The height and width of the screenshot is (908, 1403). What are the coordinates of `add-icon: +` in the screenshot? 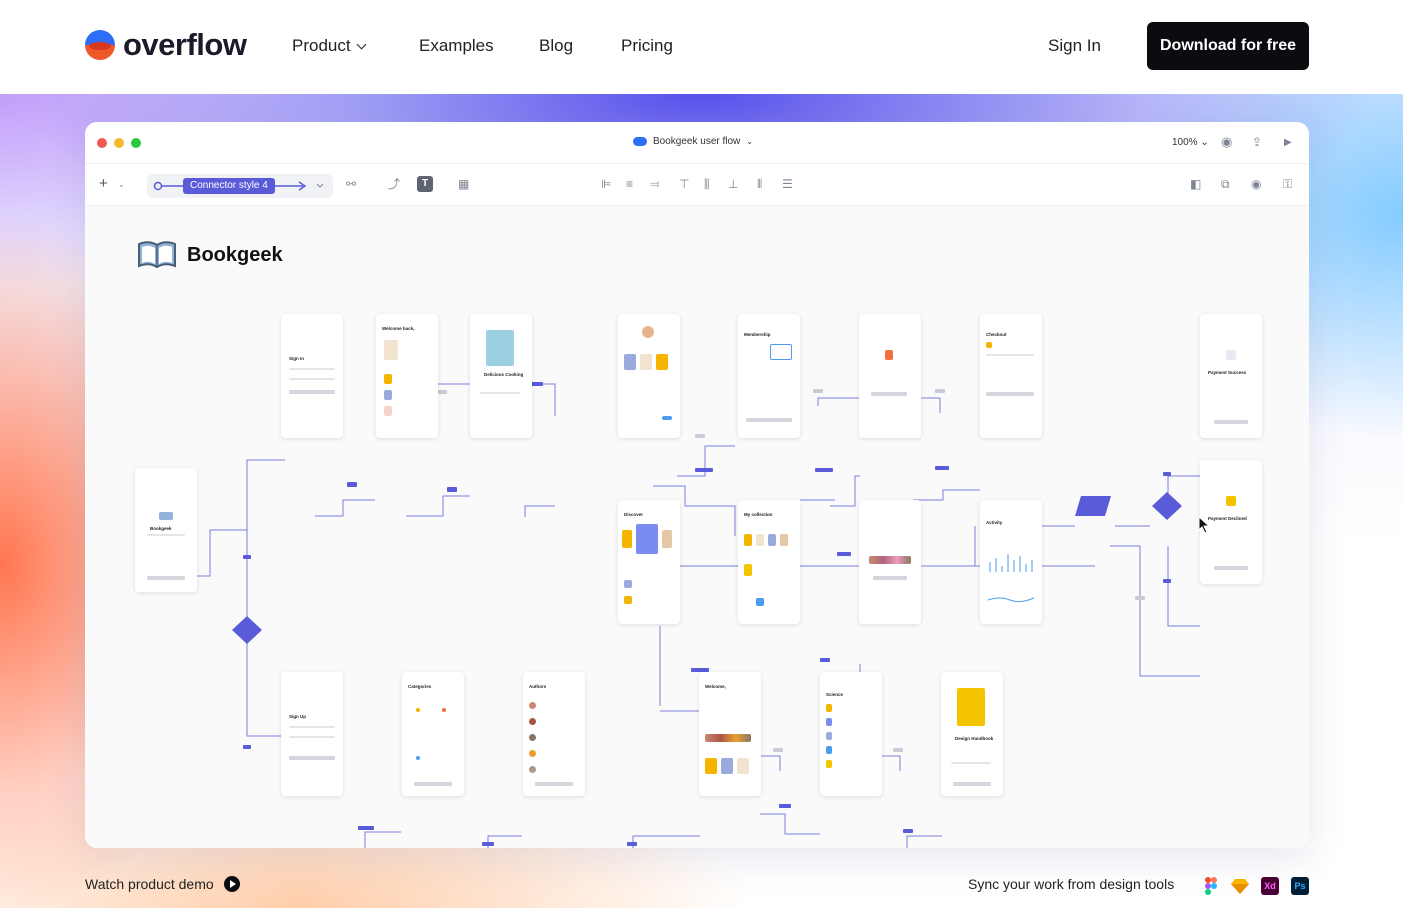 It's located at (103, 183).